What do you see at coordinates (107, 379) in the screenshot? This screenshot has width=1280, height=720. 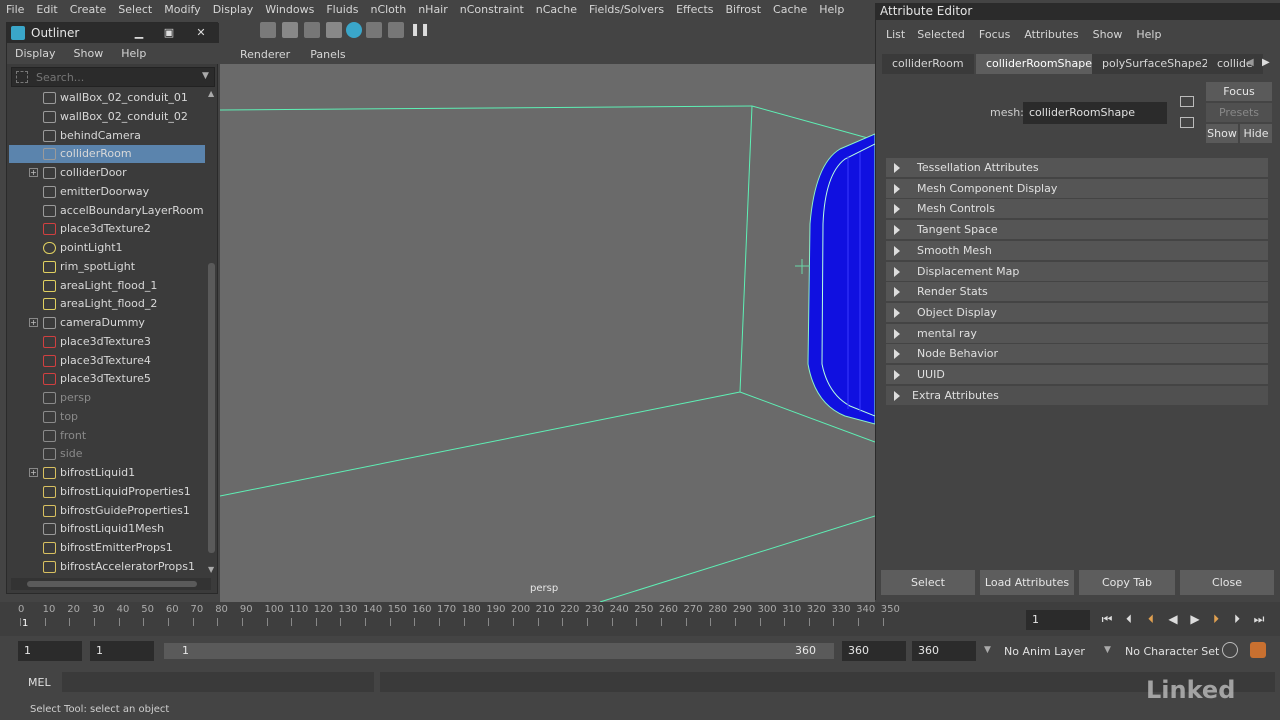 I see `outliner-item: place3dTexture5` at bounding box center [107, 379].